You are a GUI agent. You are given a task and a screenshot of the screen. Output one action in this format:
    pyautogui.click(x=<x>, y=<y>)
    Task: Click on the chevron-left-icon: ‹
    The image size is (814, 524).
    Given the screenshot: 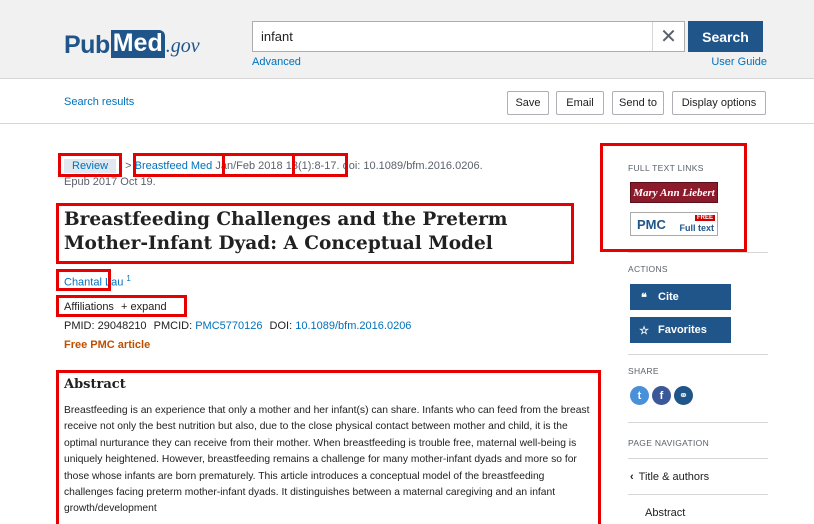 What is the action you would take?
    pyautogui.click(x=632, y=477)
    